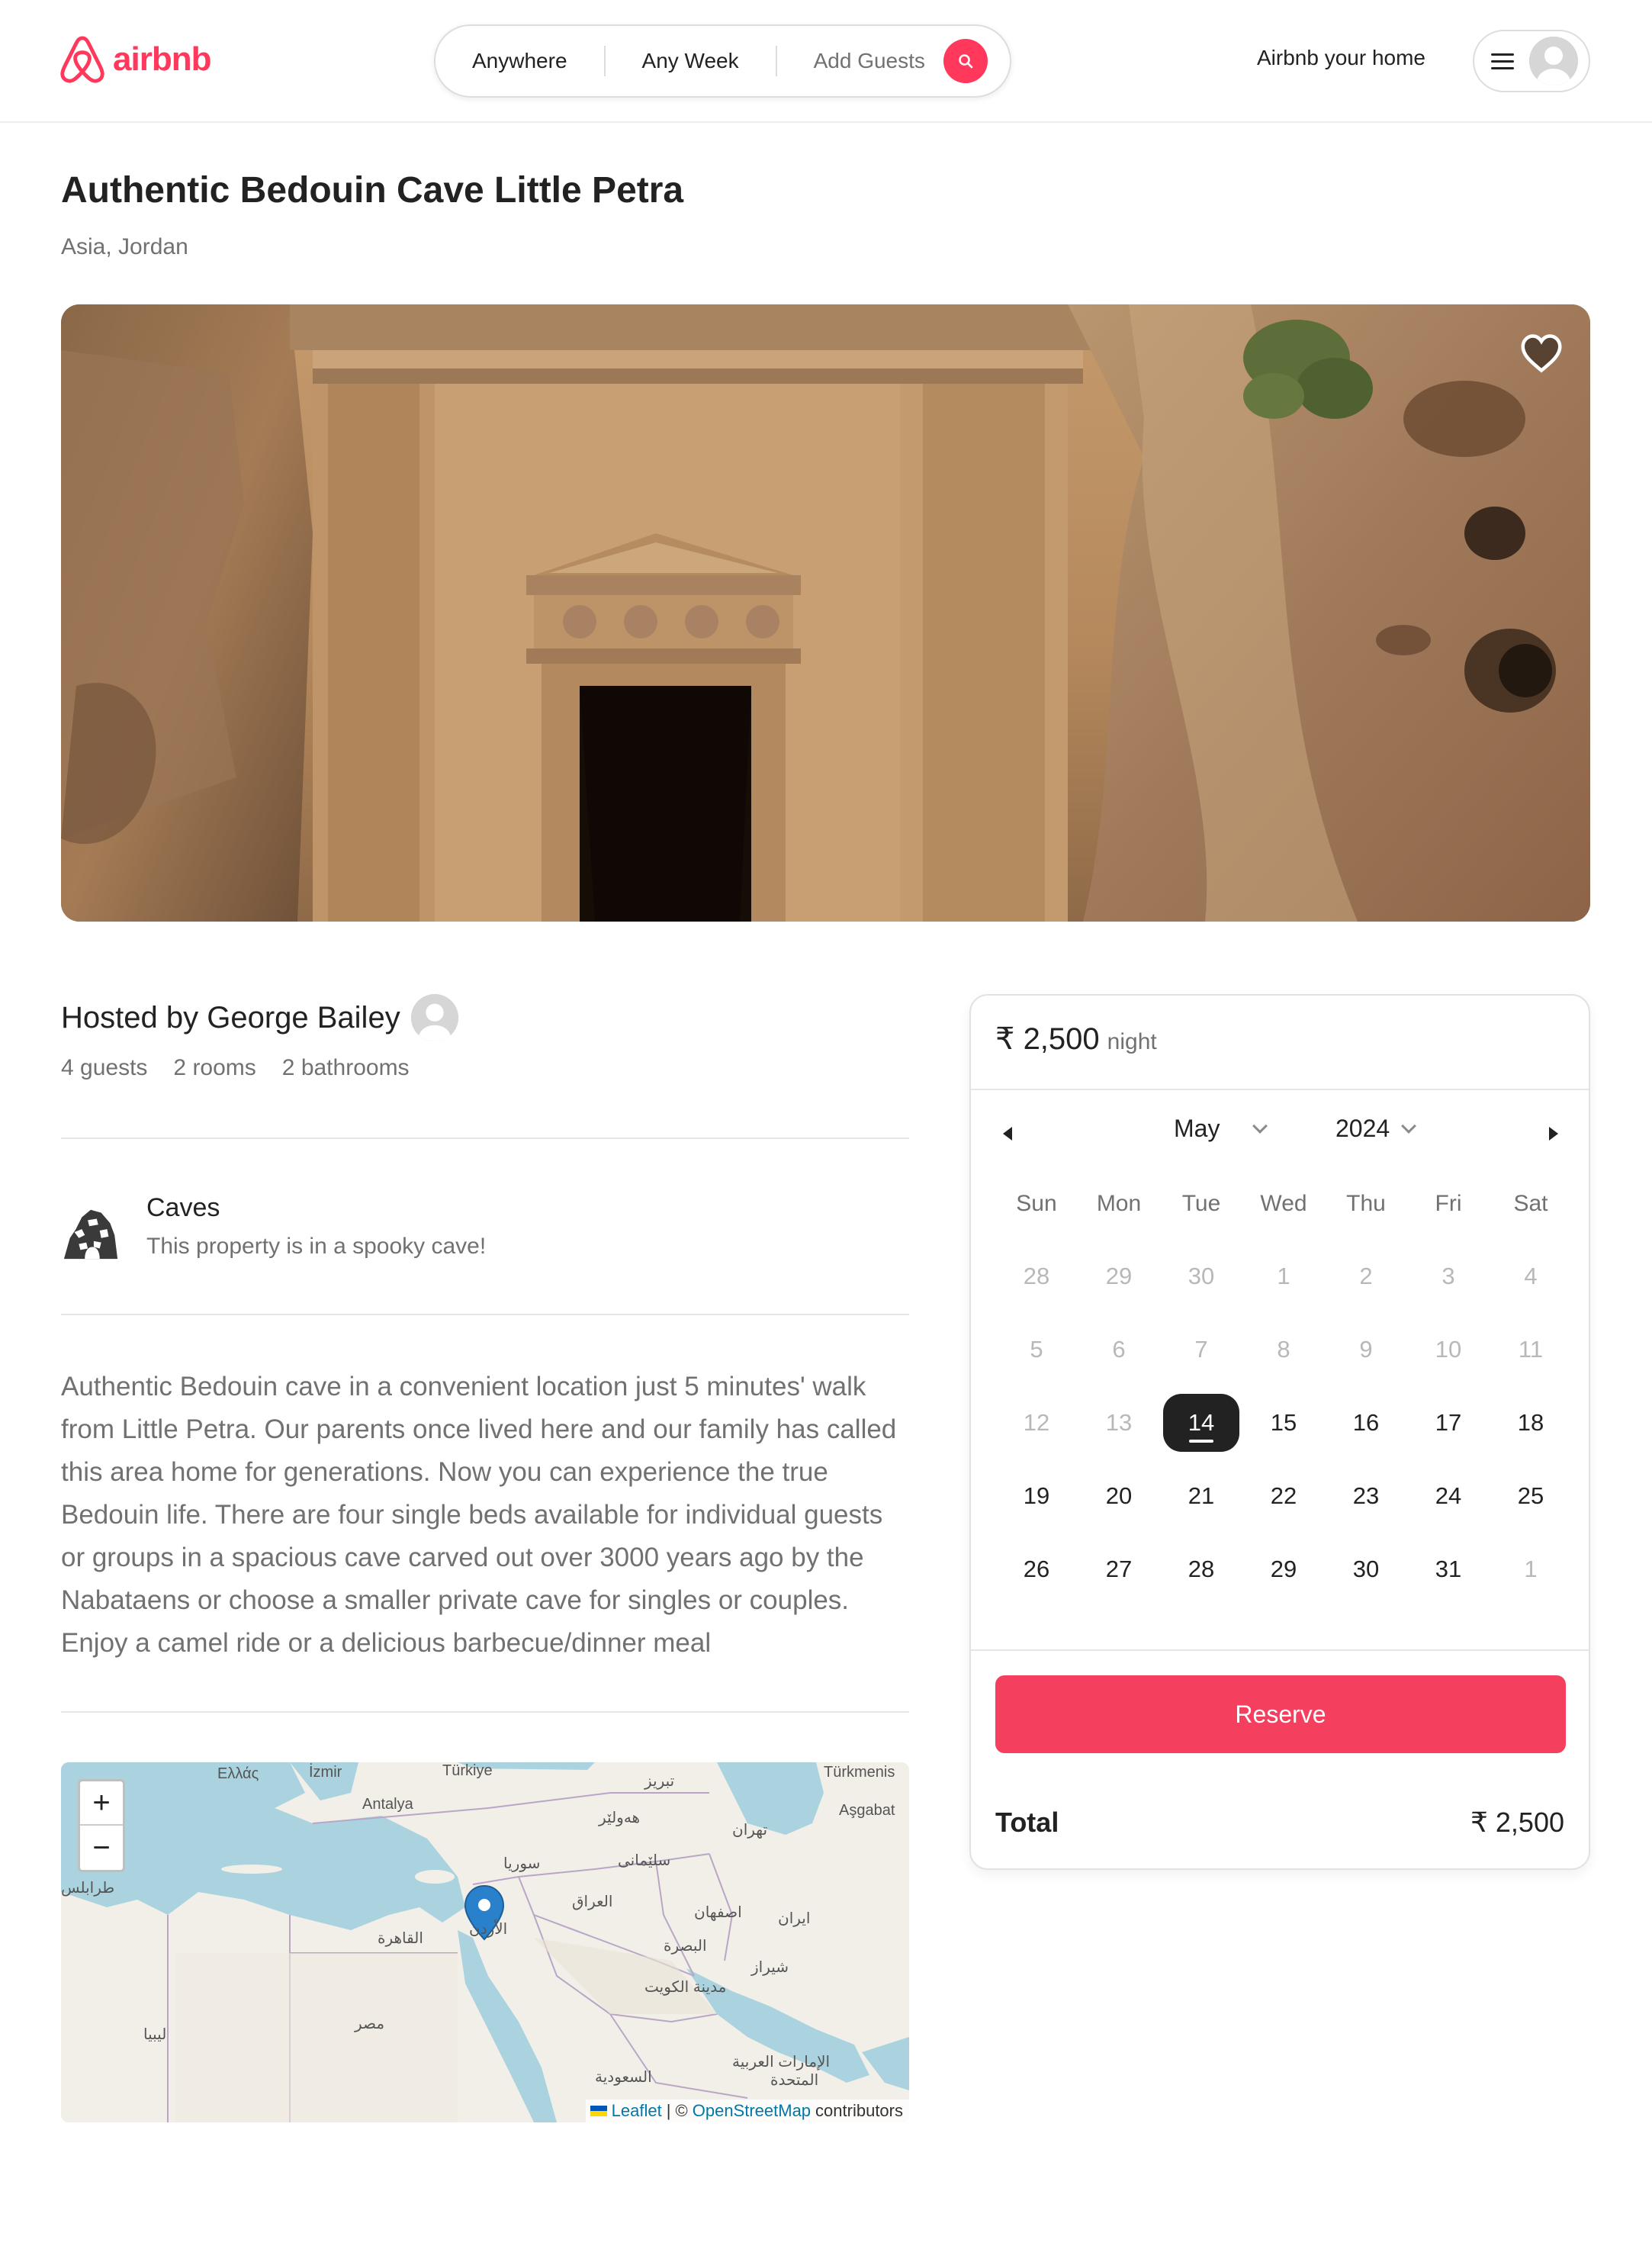 Image resolution: width=1652 pixels, height=2246 pixels. I want to click on calendar-week: 12 13 14 15 16 17 18, so click(1284, 1422).